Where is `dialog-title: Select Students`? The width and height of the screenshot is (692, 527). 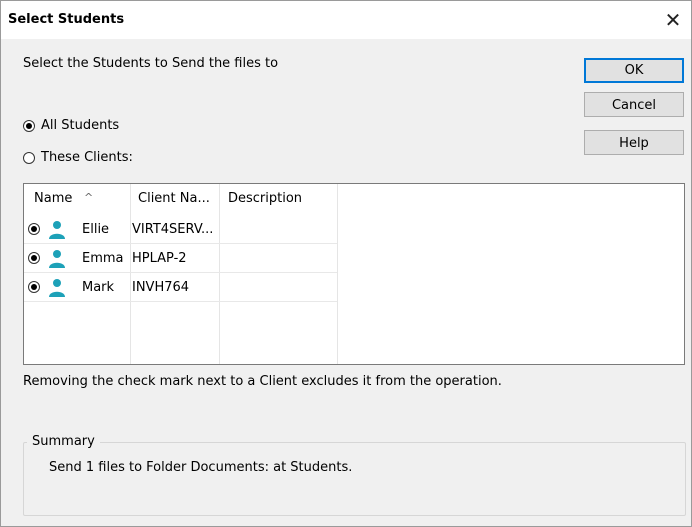
dialog-title: Select Students is located at coordinates (66, 19).